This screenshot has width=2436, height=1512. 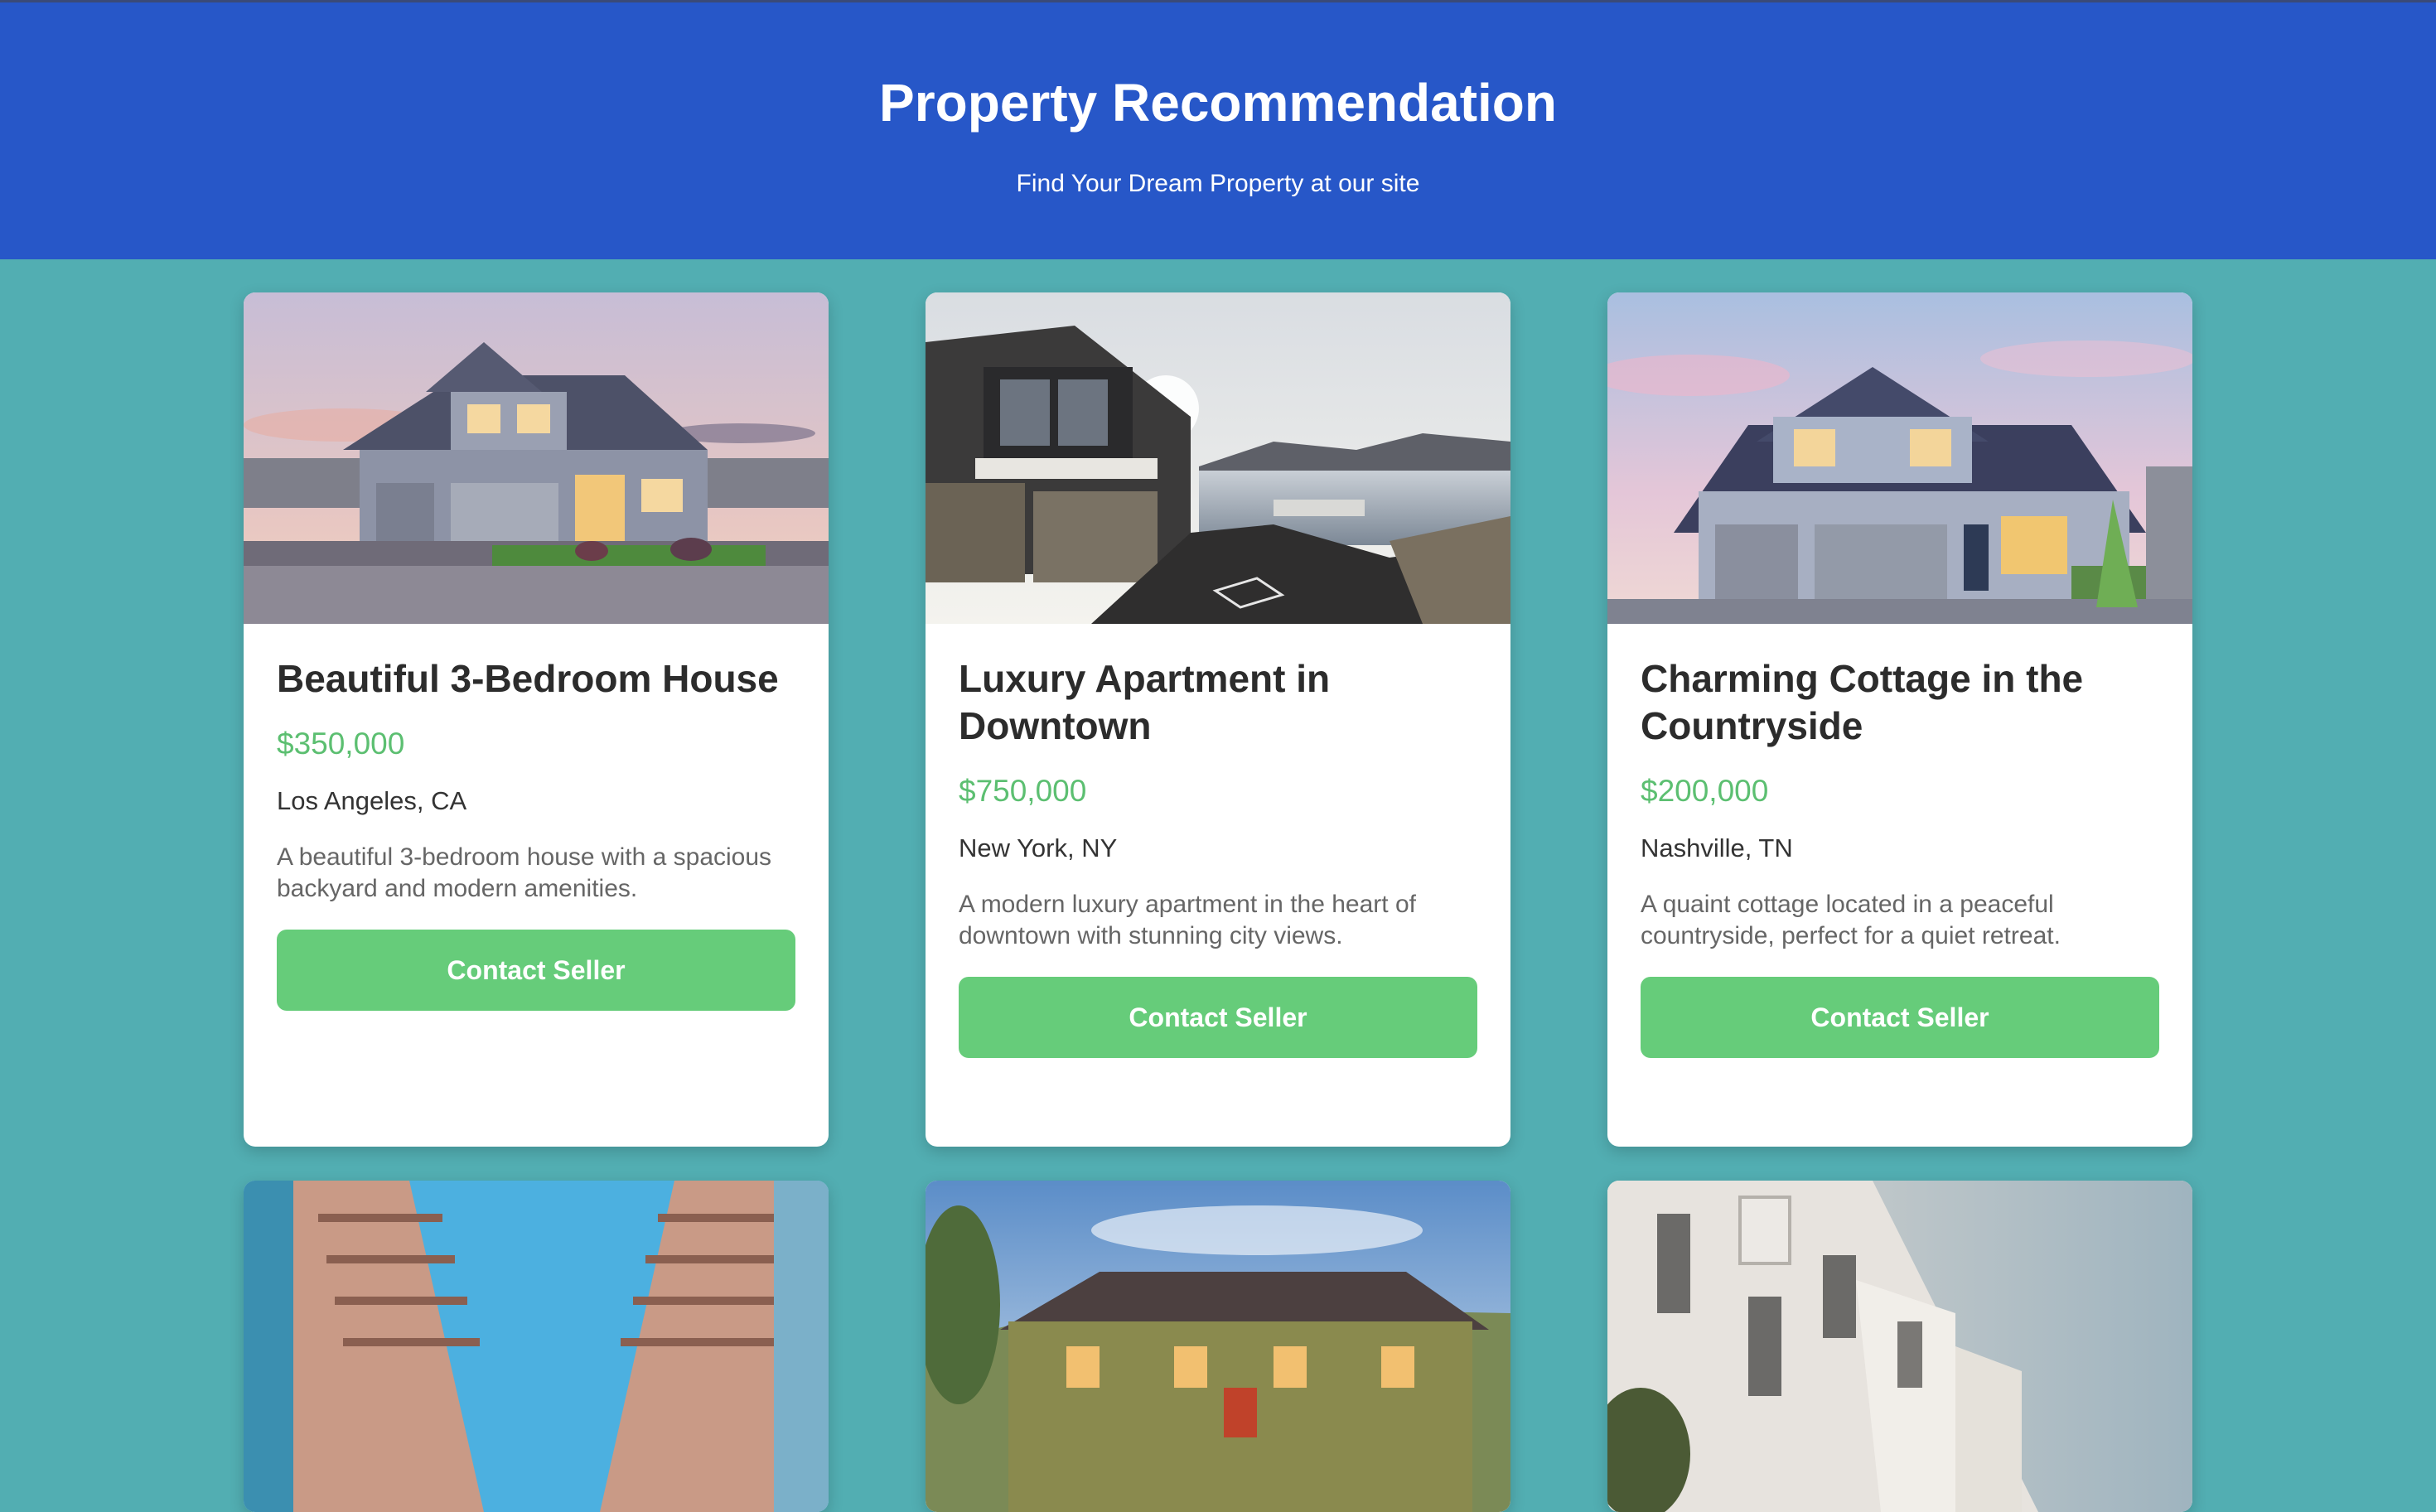 I want to click on page-title: Property Recommendation, so click(x=1218, y=103).